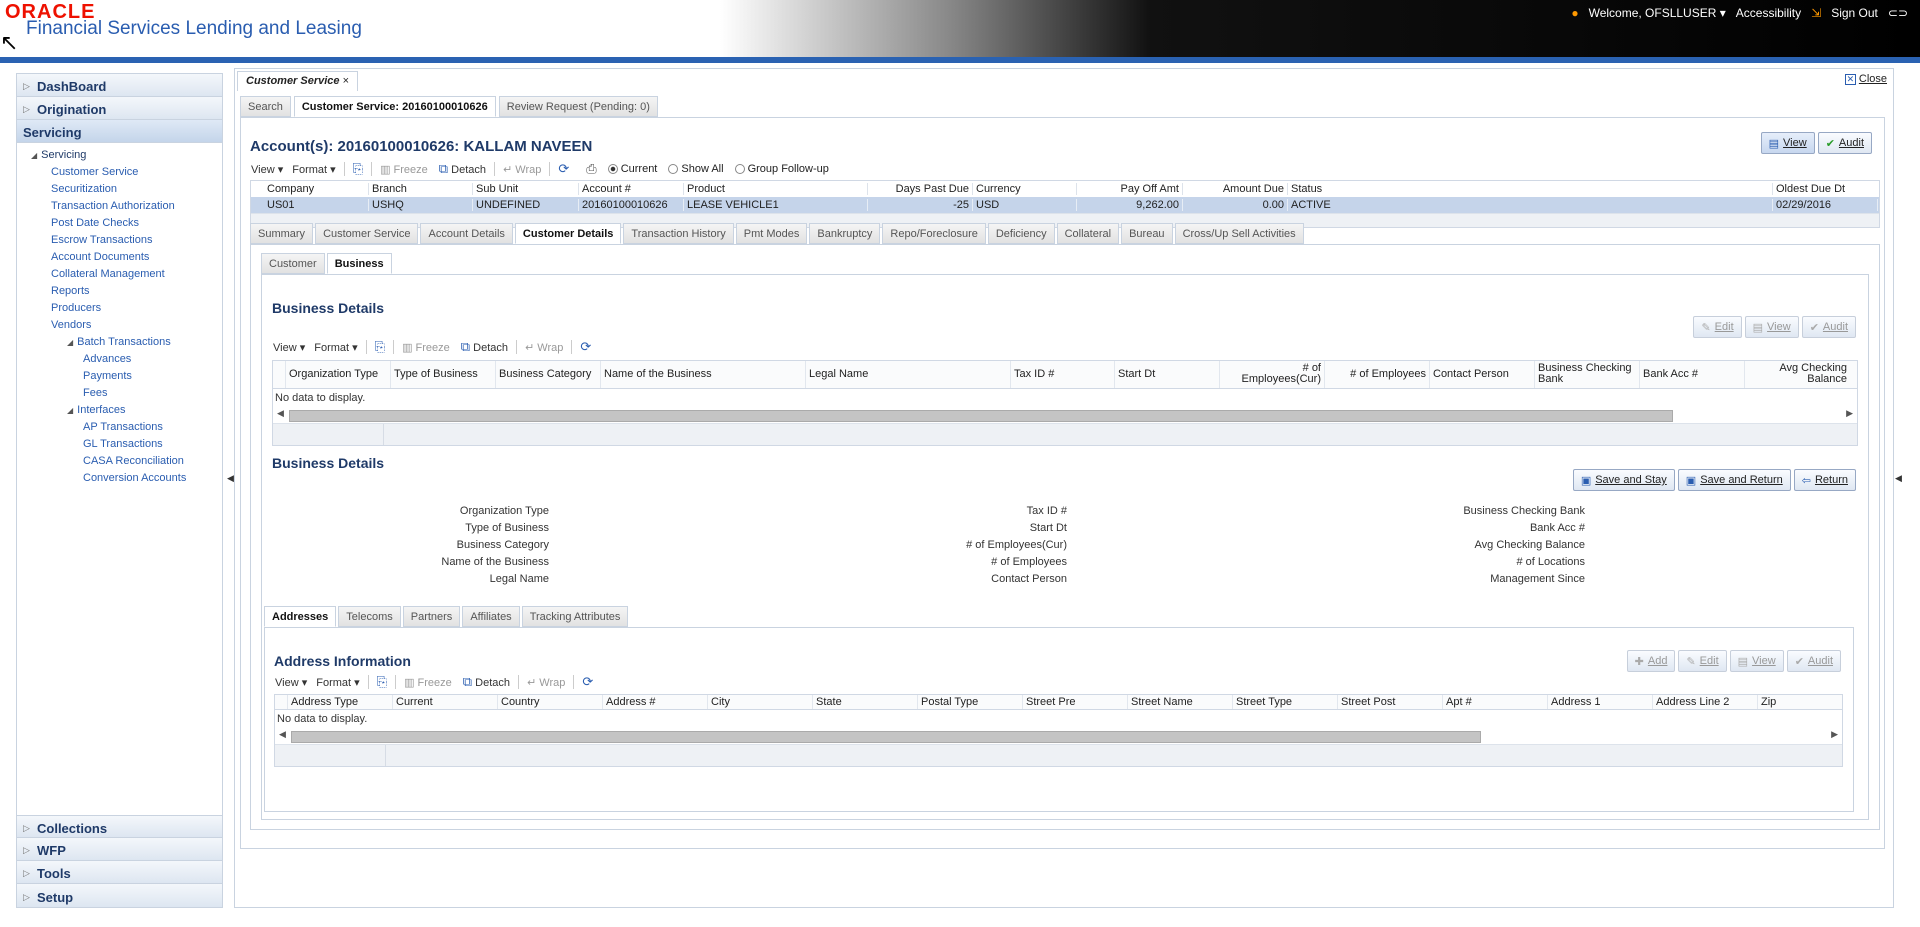 Image resolution: width=1920 pixels, height=927 pixels. Describe the element at coordinates (119, 872) in the screenshot. I see `sidebar-item-tools: ▷ Tools` at that location.